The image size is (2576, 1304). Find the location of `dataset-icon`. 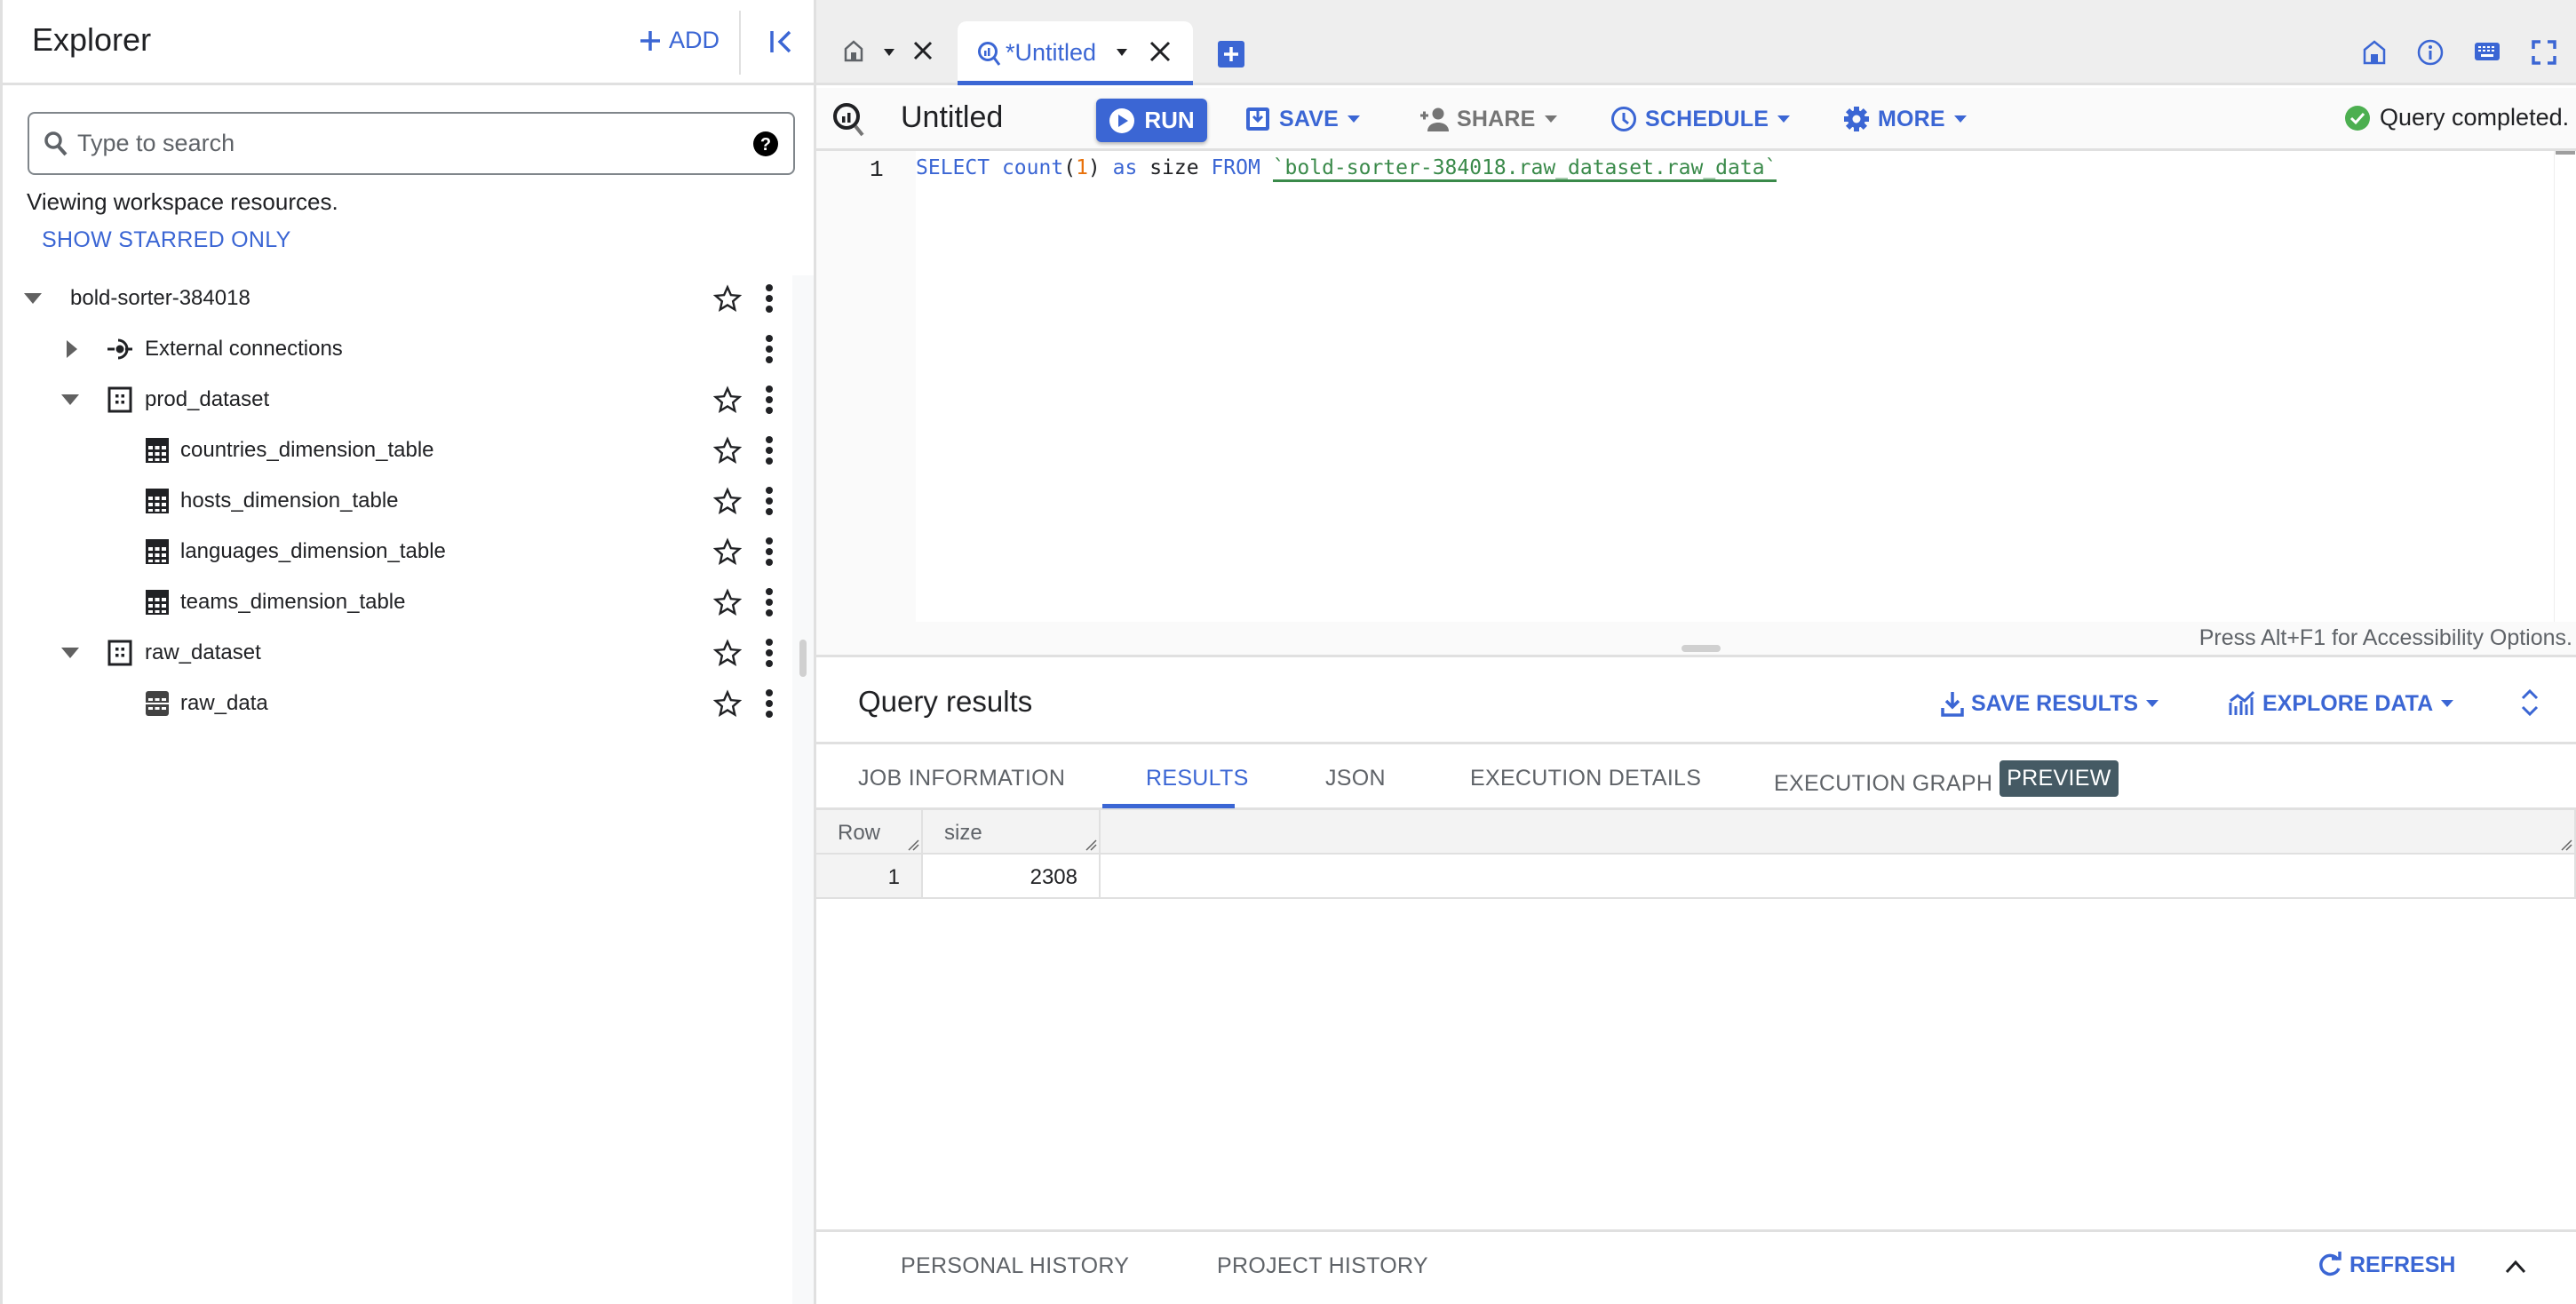

dataset-icon is located at coordinates (119, 399).